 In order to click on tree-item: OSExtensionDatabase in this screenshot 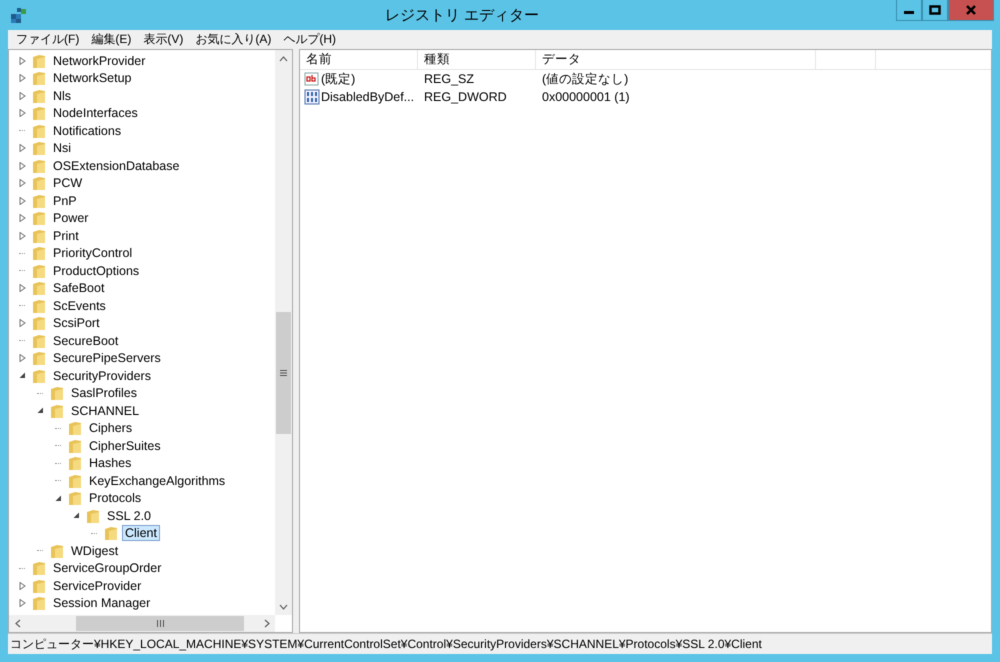, I will do `click(116, 166)`.